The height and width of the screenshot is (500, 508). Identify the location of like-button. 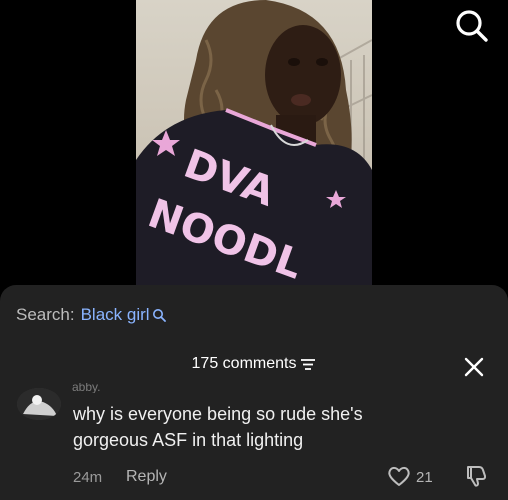
(399, 476).